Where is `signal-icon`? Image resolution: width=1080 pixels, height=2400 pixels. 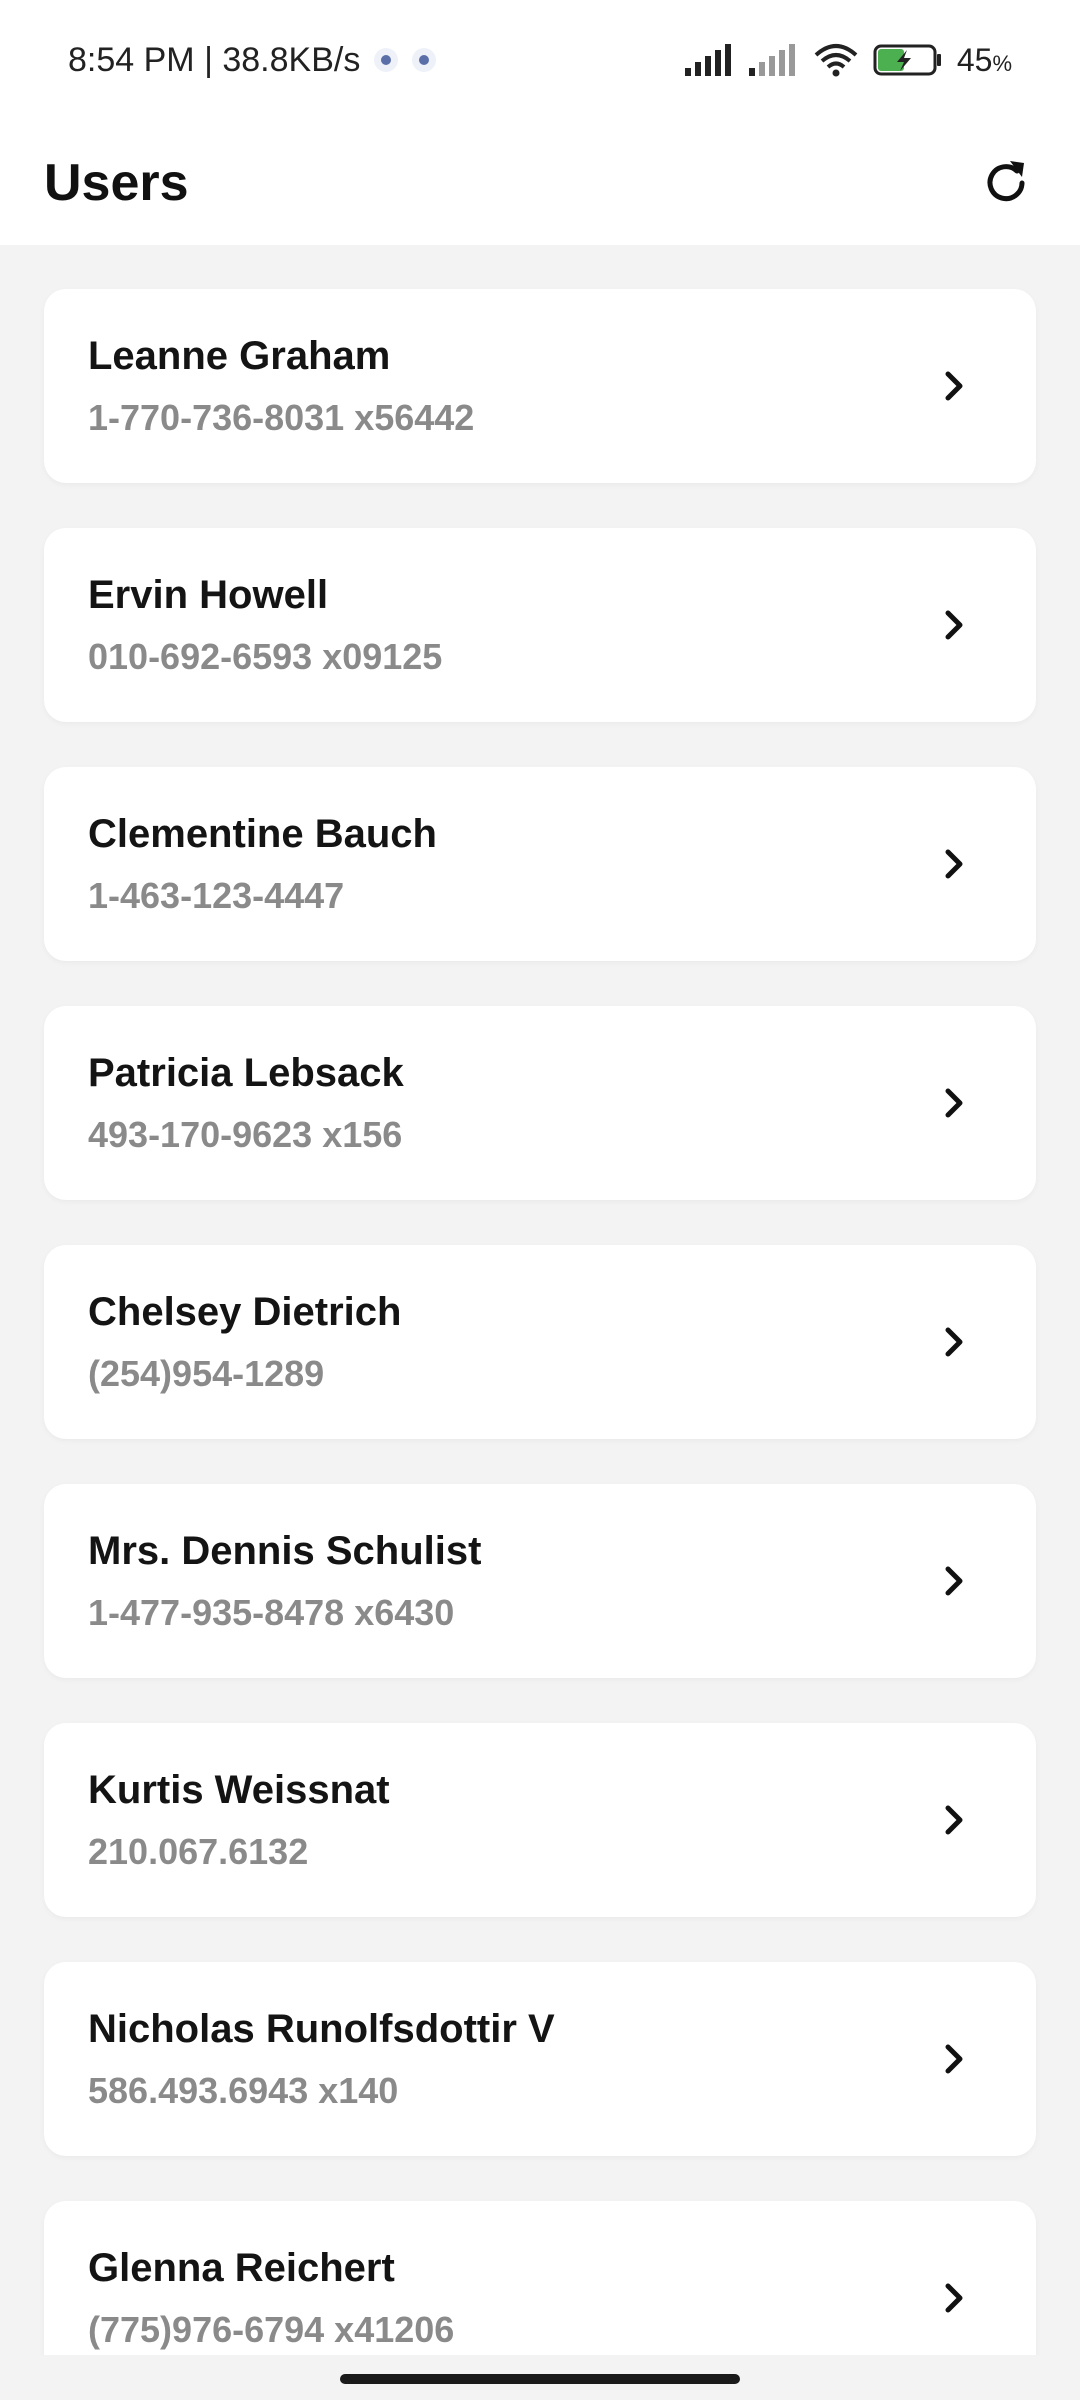 signal-icon is located at coordinates (707, 60).